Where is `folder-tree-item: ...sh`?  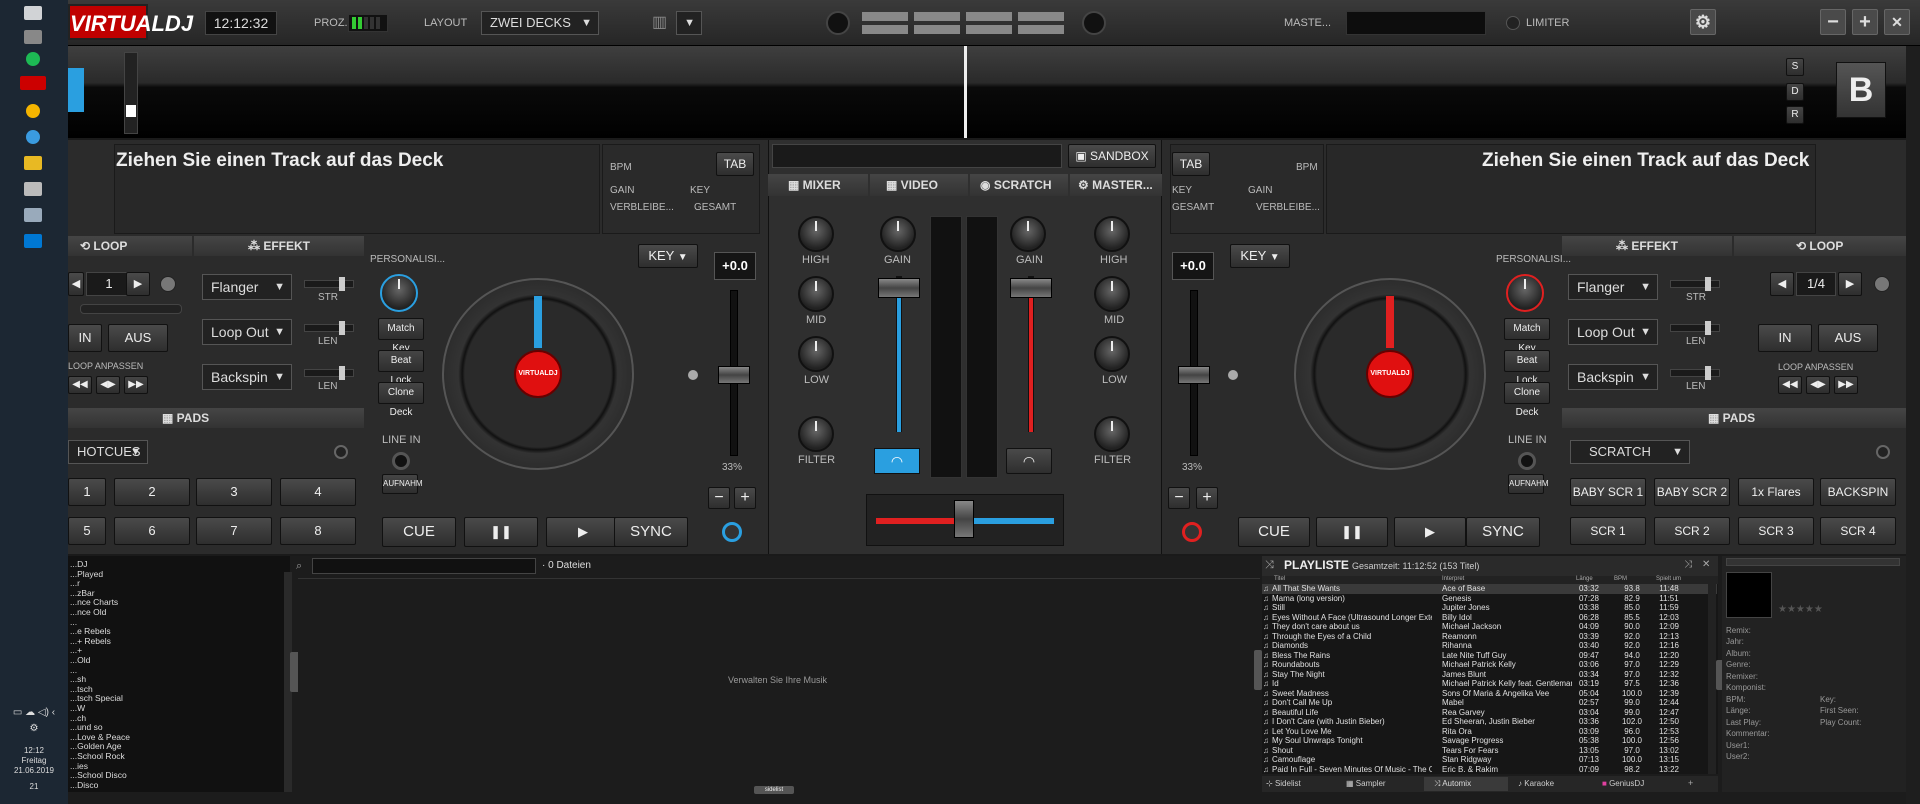
folder-tree-item: ...sh is located at coordinates (78, 679).